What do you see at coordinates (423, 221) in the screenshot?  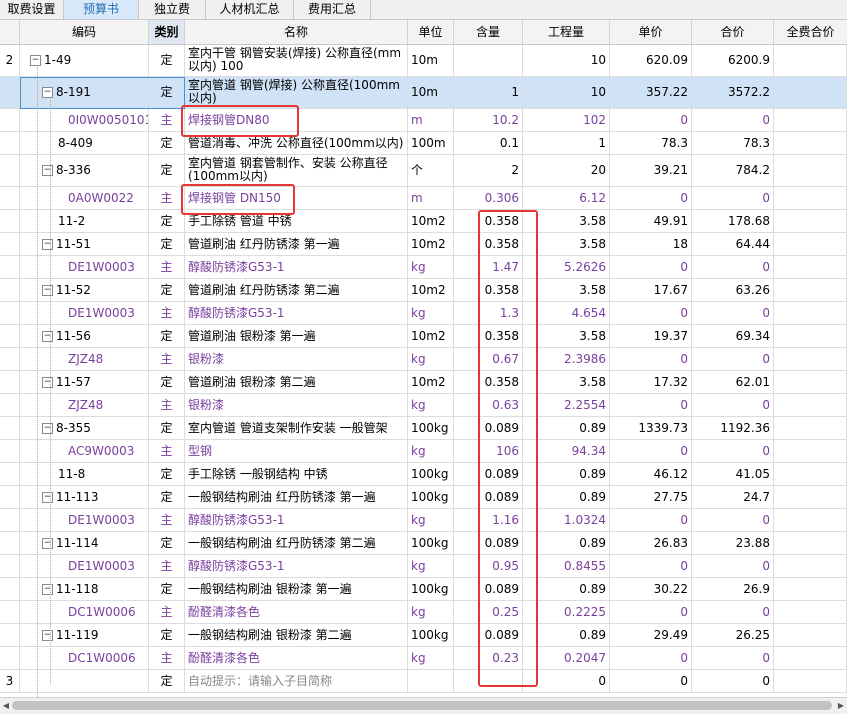 I see `table-row: 11-2 定手工除锈 管道 中锈 10m2 0.358 3.58 49.91 178.68` at bounding box center [423, 221].